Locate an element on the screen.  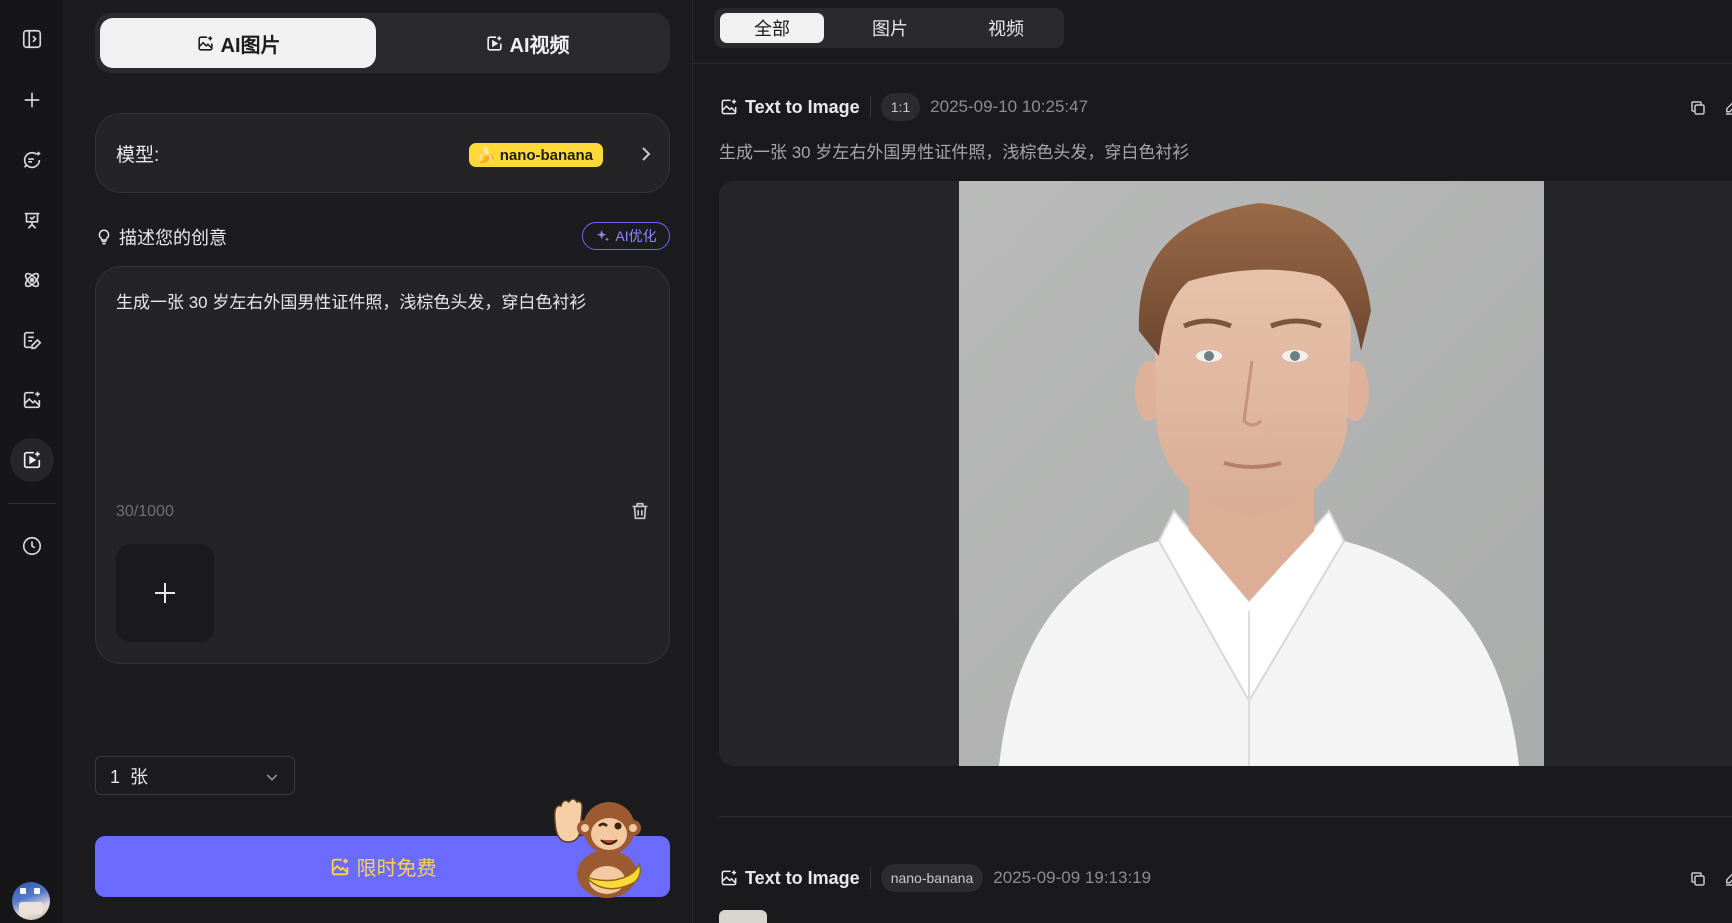
prompt-input: 生成一张 30 岁左右外国男性证件照，浅棕色头发，穿白色衬衫 is located at coordinates (381, 381).